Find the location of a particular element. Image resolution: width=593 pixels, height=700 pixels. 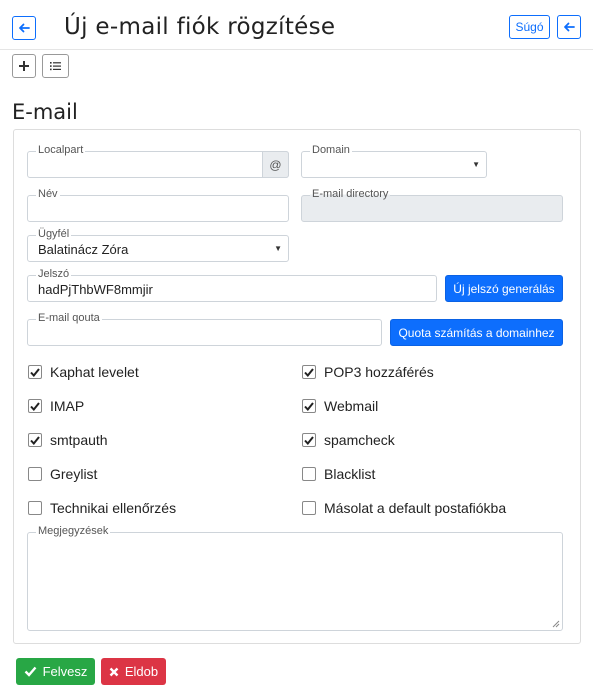

back-button is located at coordinates (24, 28).